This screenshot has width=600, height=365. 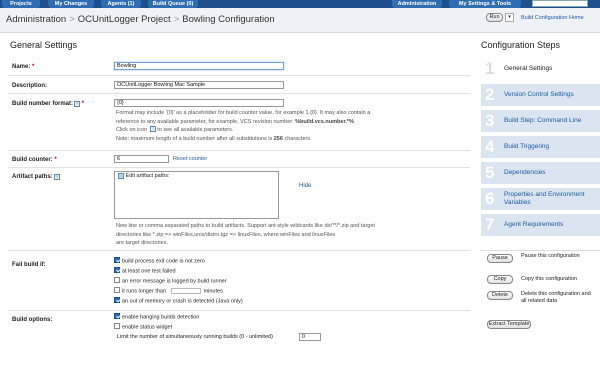 I want to click on configuration-steps-title: Configuration Steps, so click(x=521, y=45).